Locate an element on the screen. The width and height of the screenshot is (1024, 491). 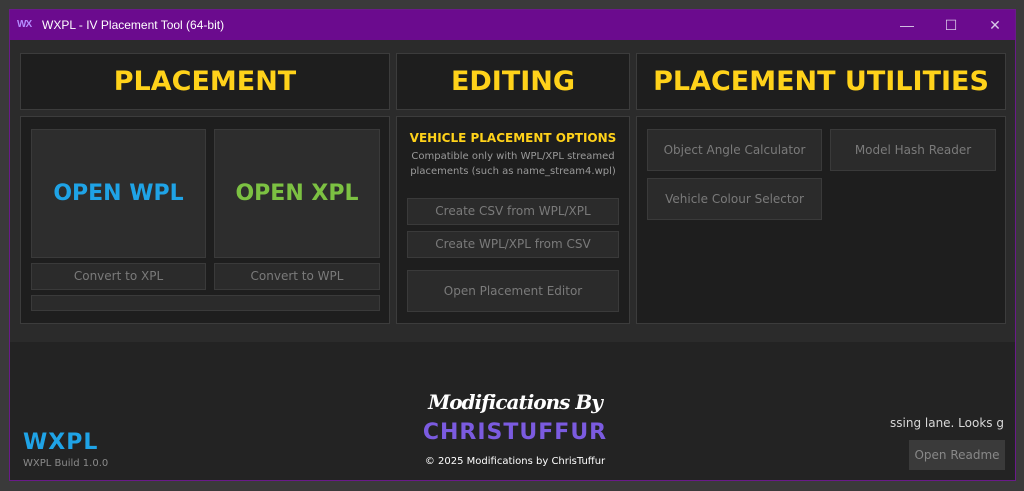
header-placement-utilities: PLACEMENT UTILITIES is located at coordinates (821, 81).